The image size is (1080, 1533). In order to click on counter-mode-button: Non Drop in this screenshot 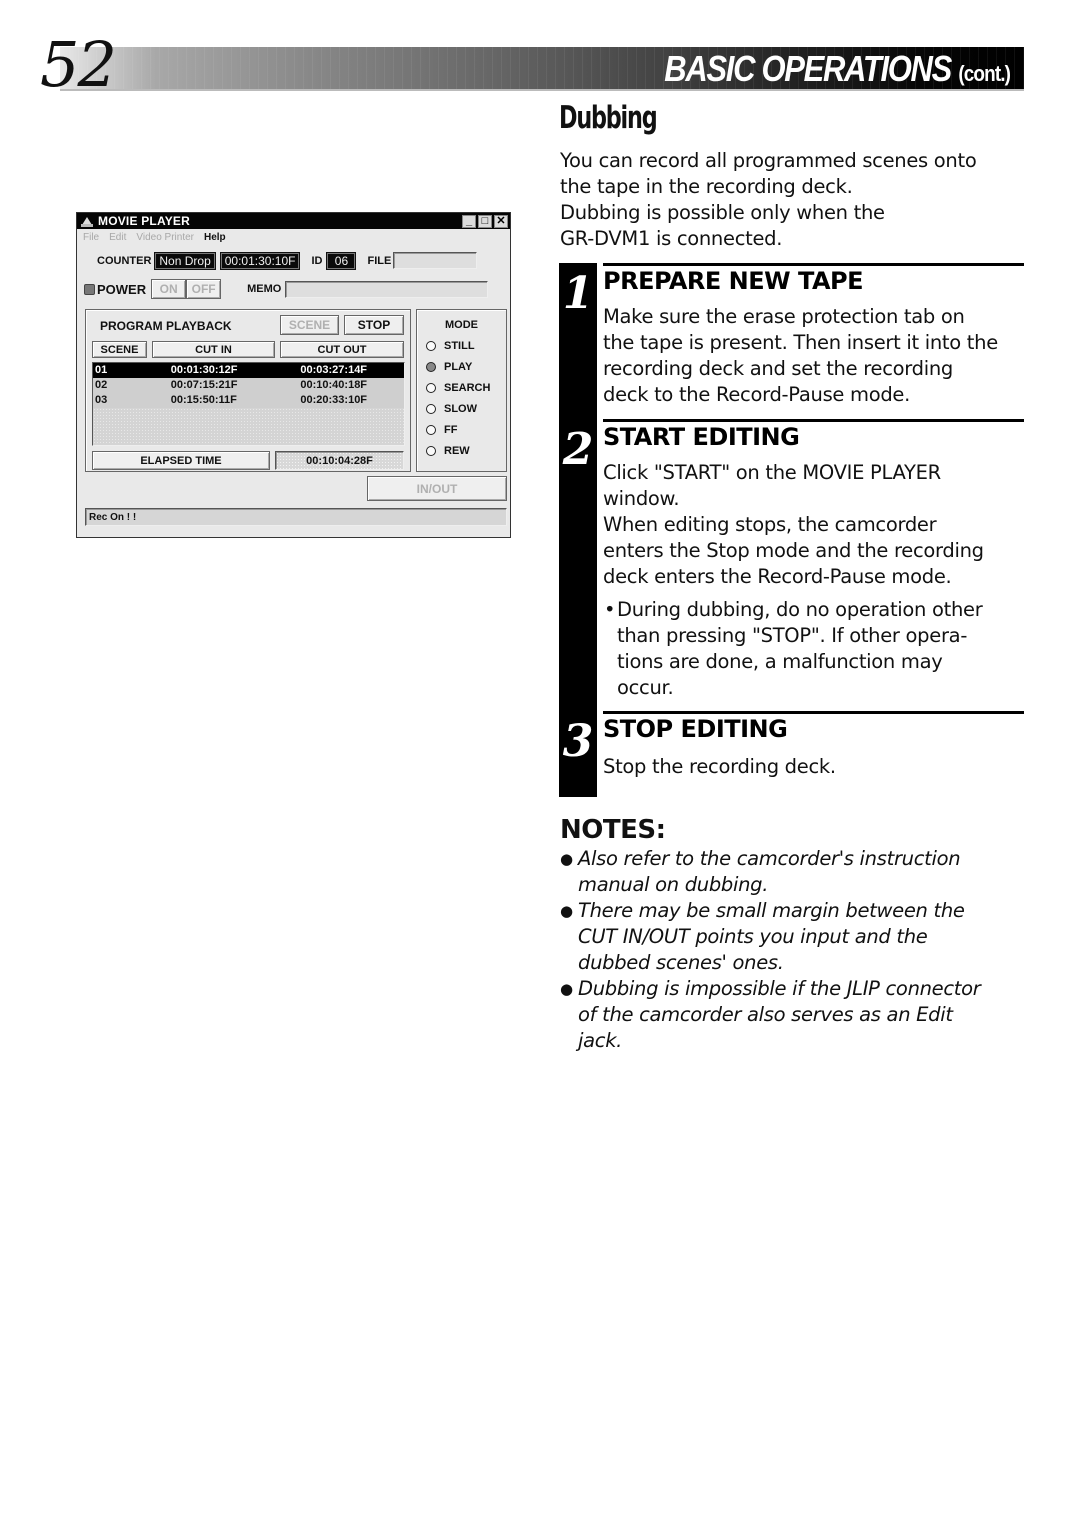, I will do `click(185, 260)`.